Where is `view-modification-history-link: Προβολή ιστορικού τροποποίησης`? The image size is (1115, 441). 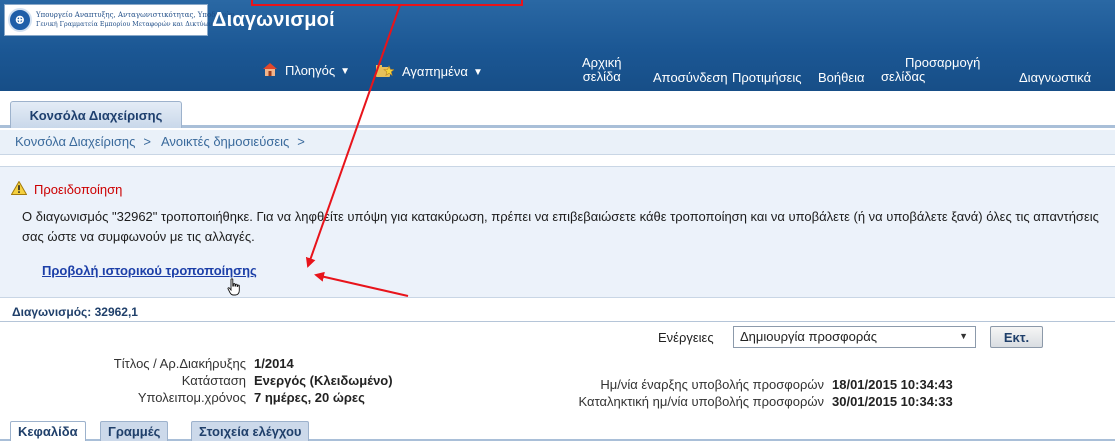
view-modification-history-link: Προβολή ιστορικού τροποποίησης is located at coordinates (149, 270).